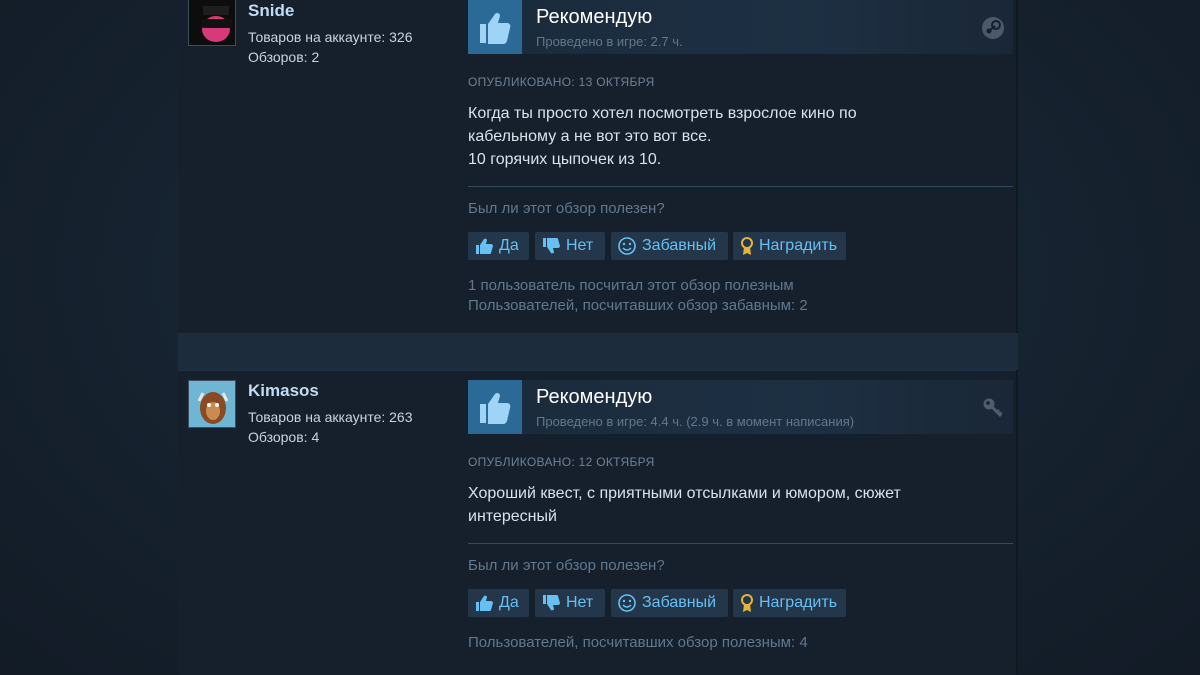 The width and height of the screenshot is (1200, 675). Describe the element at coordinates (283, 437) in the screenshot. I see `author-reviews-count: Обзоров: 4` at that location.